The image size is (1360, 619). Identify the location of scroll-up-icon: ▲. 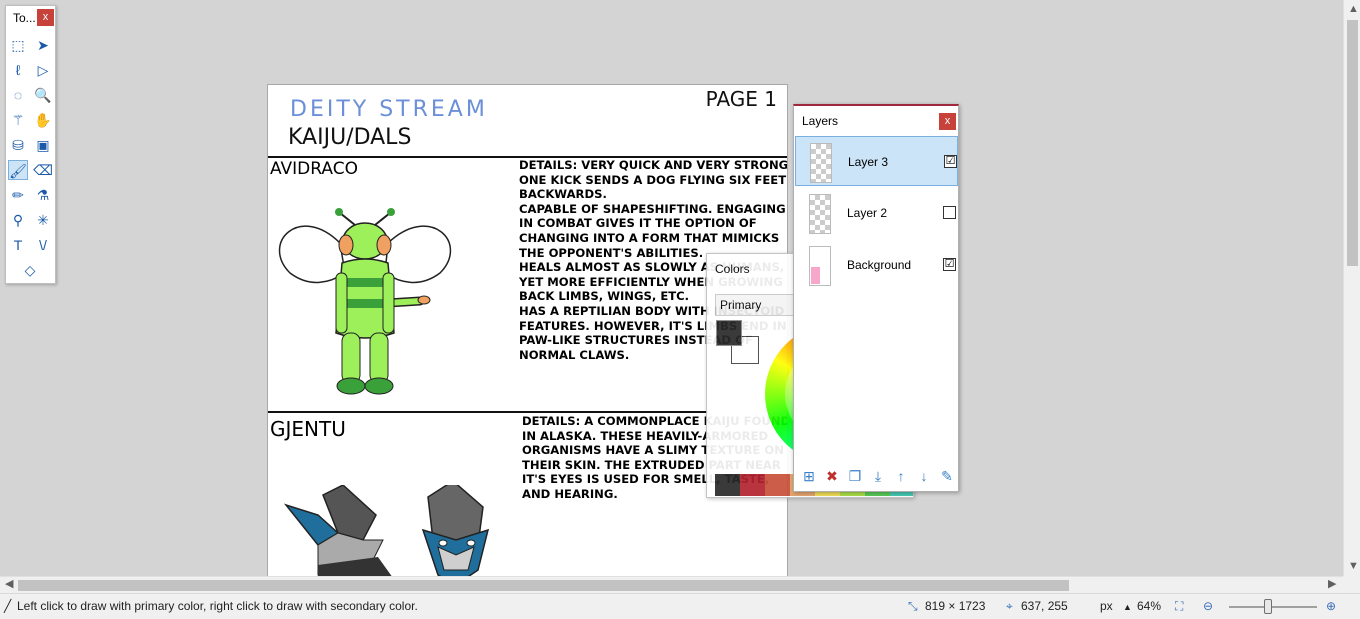
(1353, 9).